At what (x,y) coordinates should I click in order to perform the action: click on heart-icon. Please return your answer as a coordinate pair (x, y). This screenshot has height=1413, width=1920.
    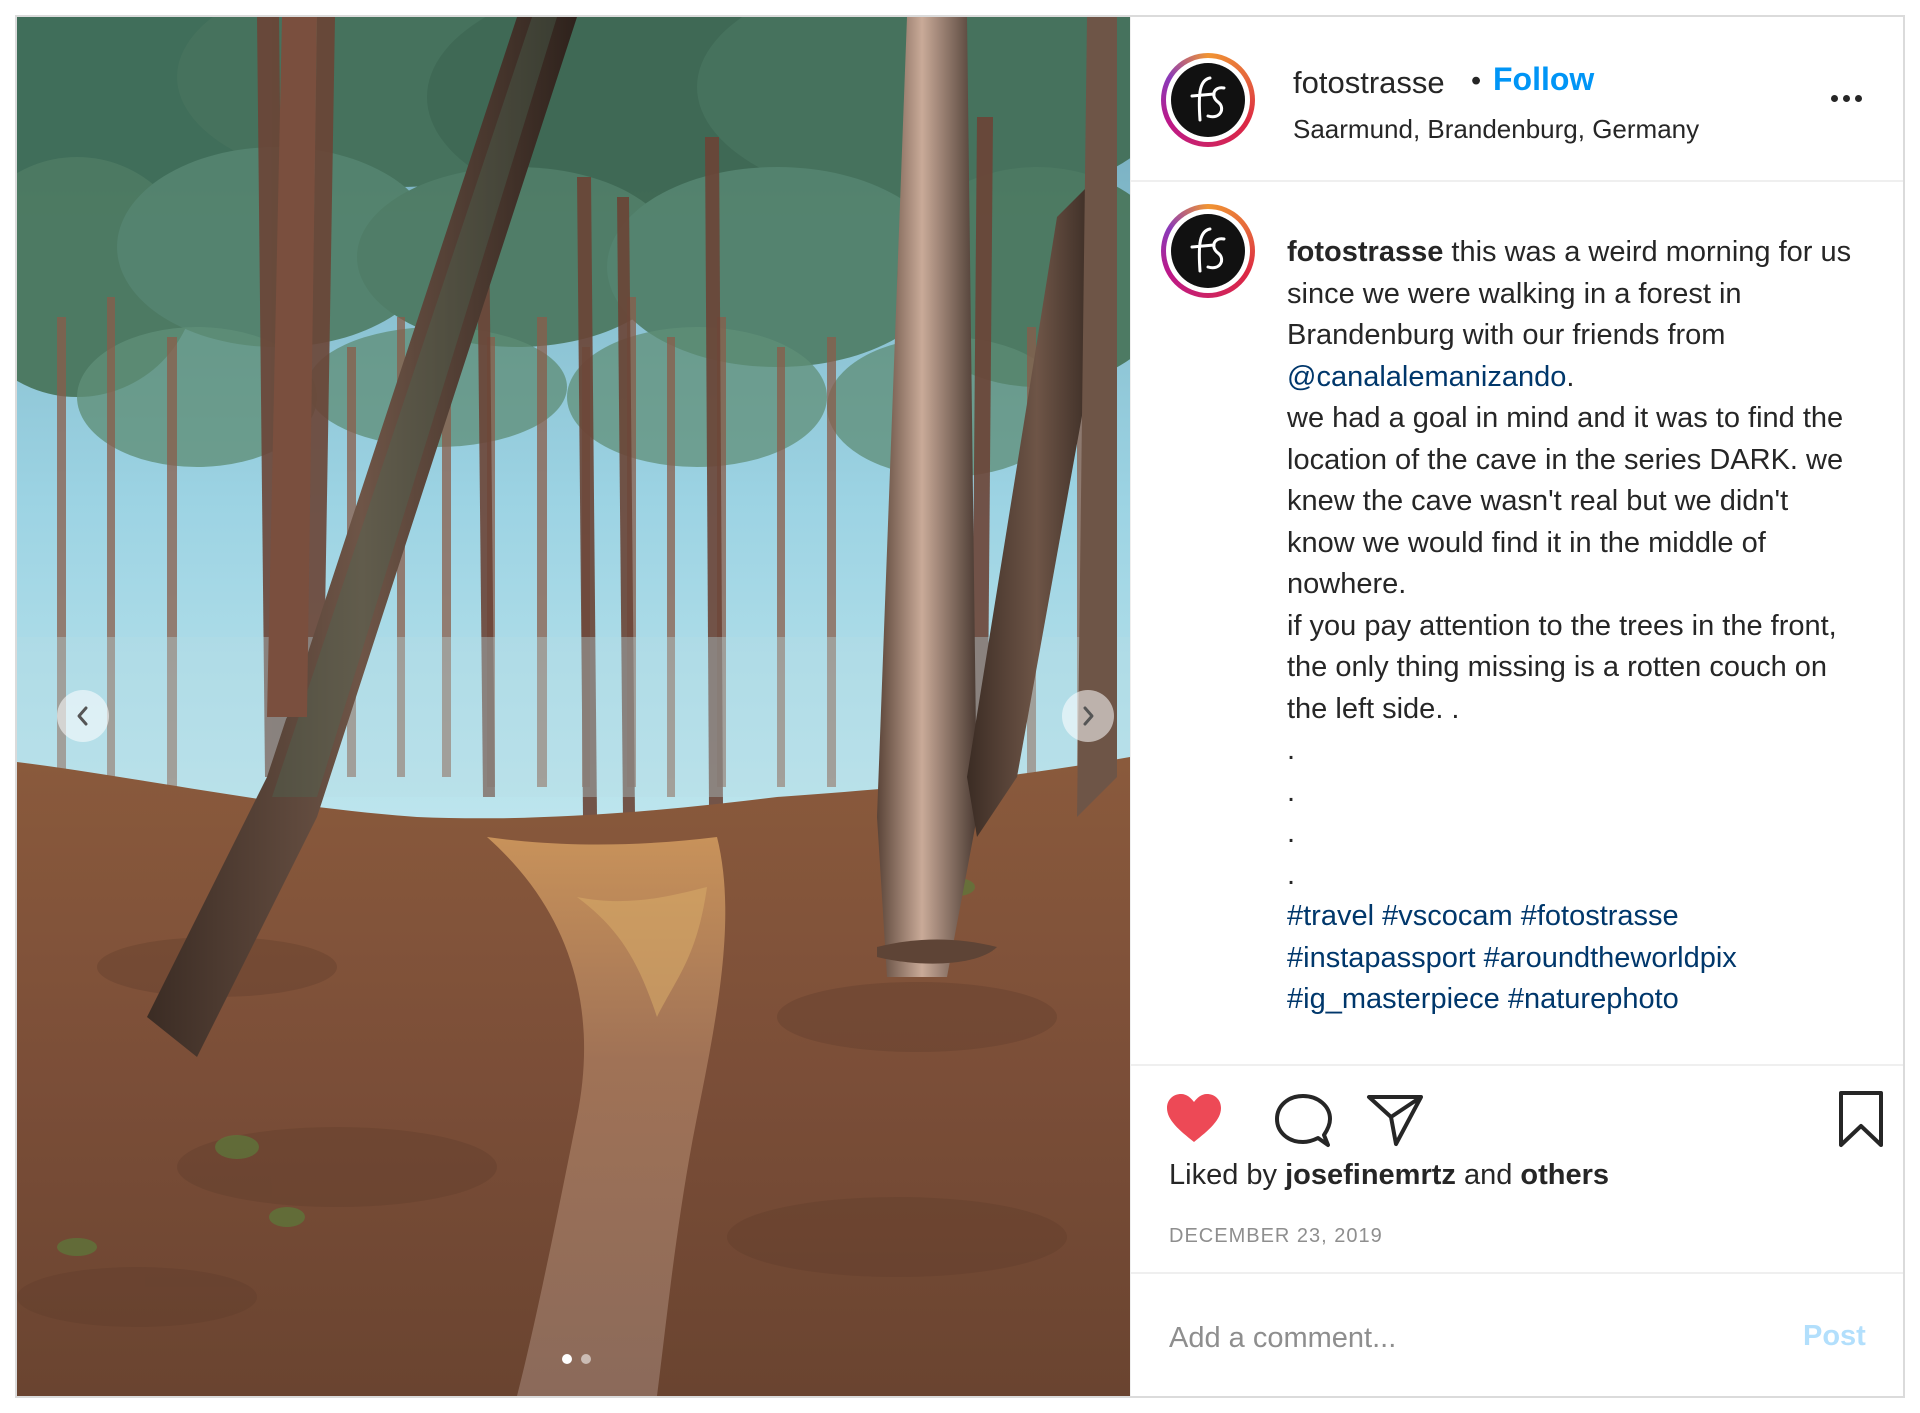
    Looking at the image, I should click on (1194, 1118).